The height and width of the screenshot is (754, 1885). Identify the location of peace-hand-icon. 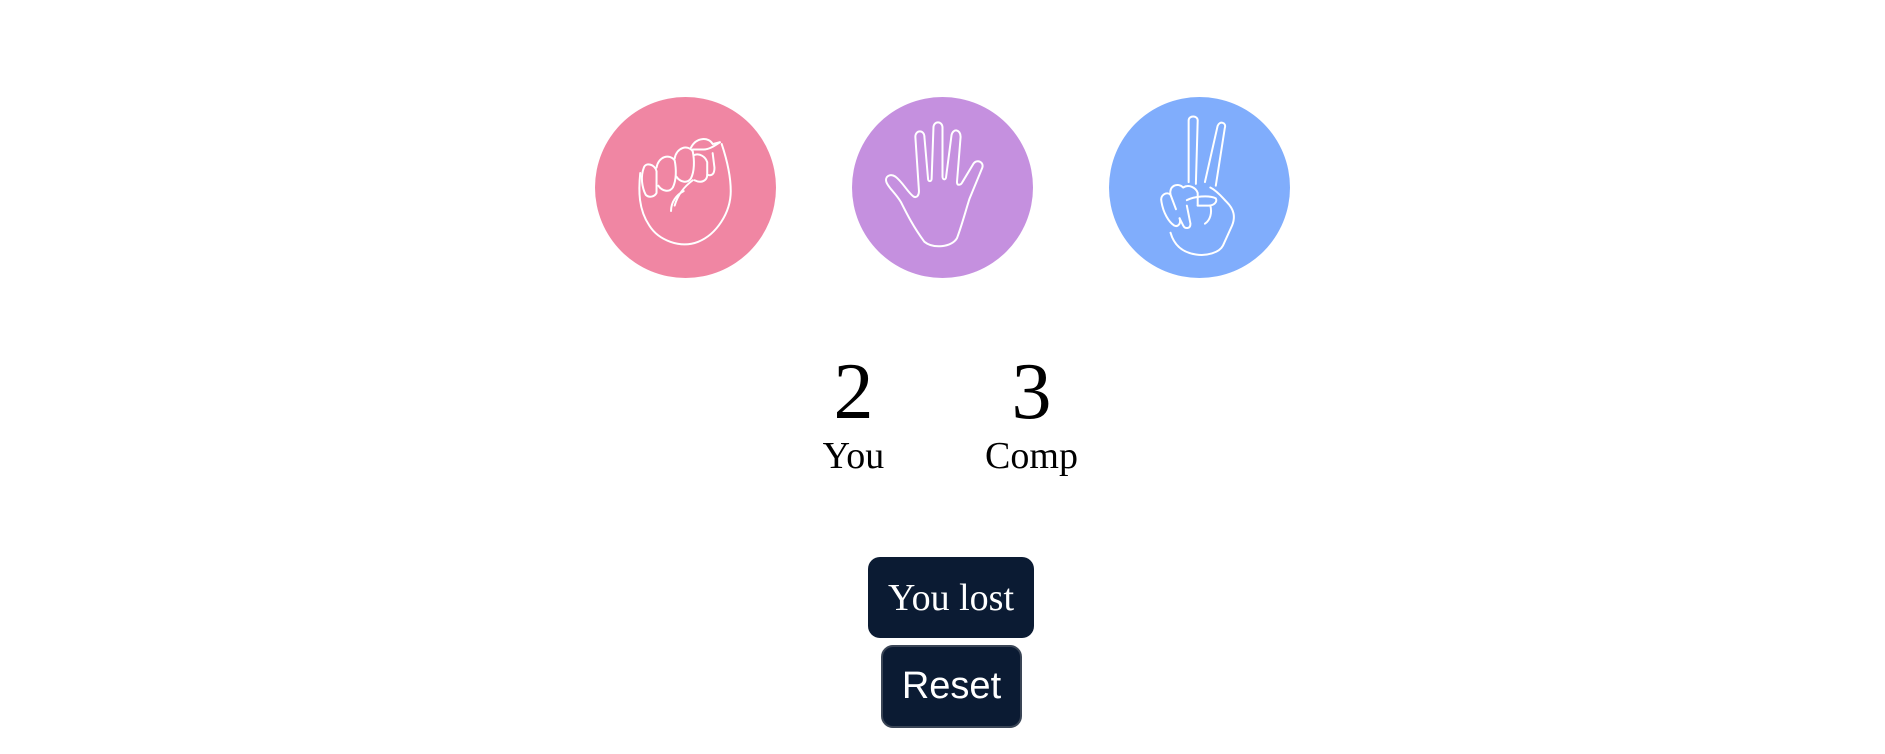
(1197, 185).